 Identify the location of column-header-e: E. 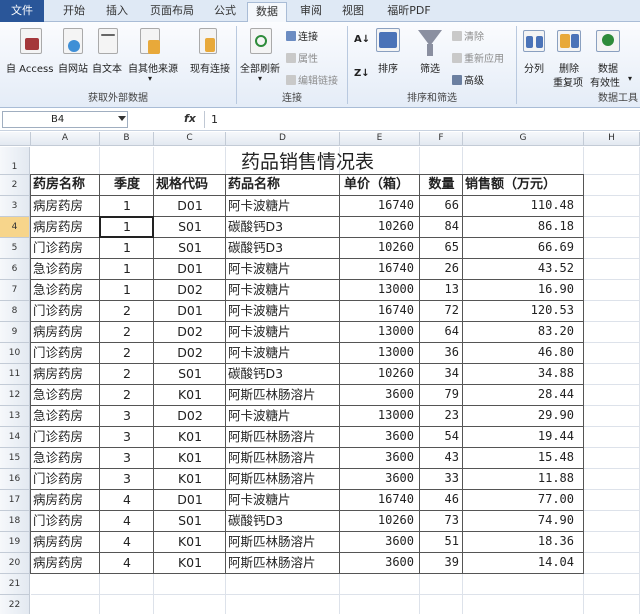
(380, 139).